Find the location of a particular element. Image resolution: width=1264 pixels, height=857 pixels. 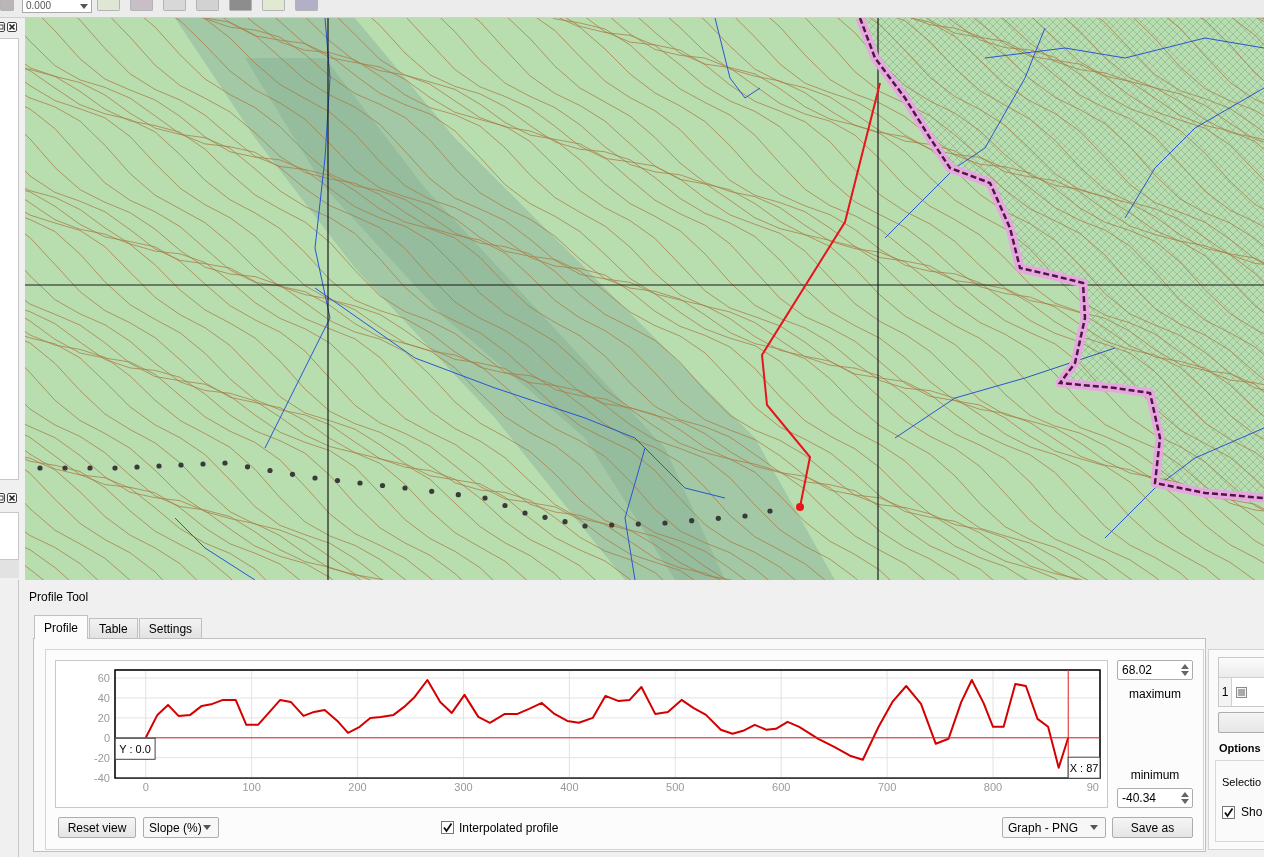

reset-view-button: Reset view is located at coordinates (97, 827).